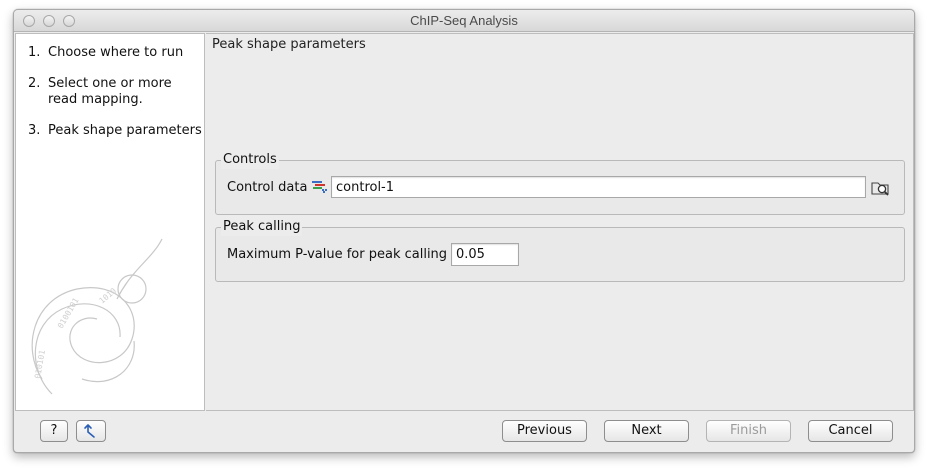 This screenshot has width=928, height=471. I want to click on step-number: 1., so click(34, 52).